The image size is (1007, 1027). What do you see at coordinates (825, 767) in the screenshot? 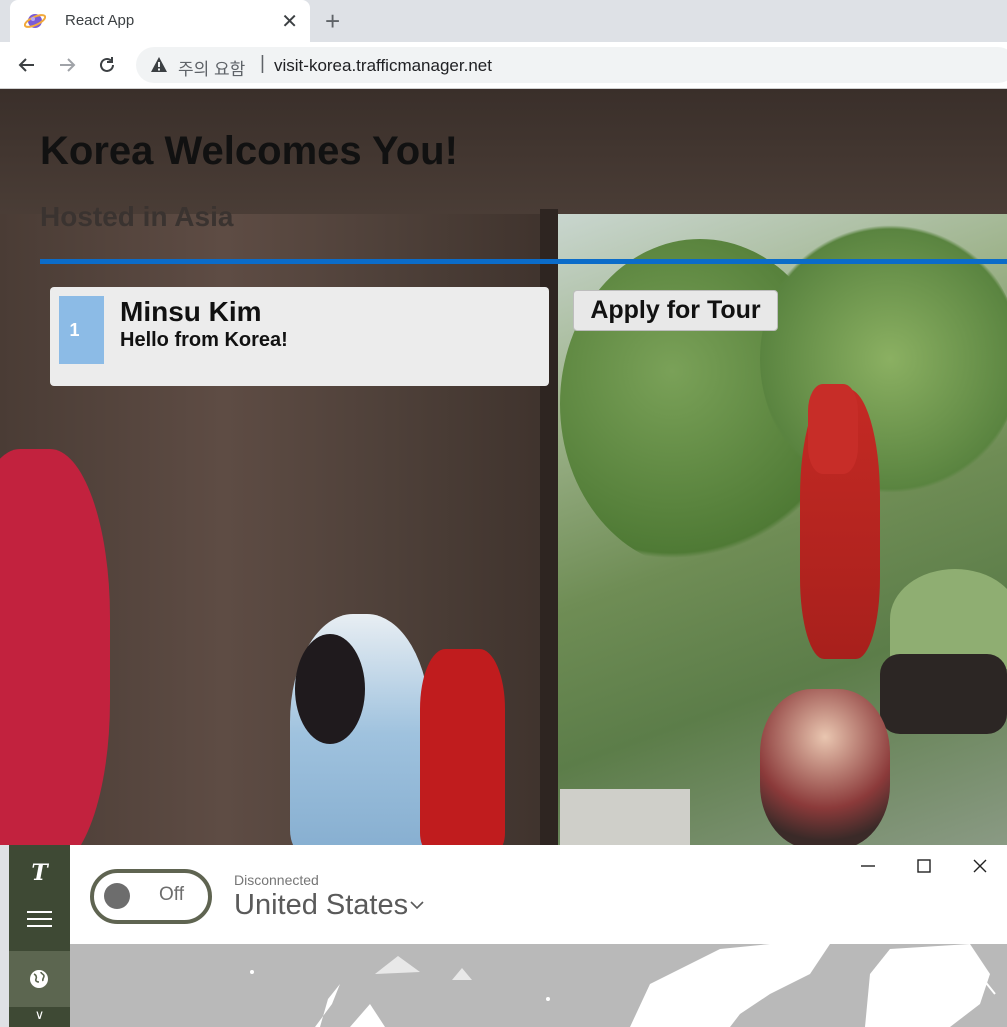
I see `background-person` at bounding box center [825, 767].